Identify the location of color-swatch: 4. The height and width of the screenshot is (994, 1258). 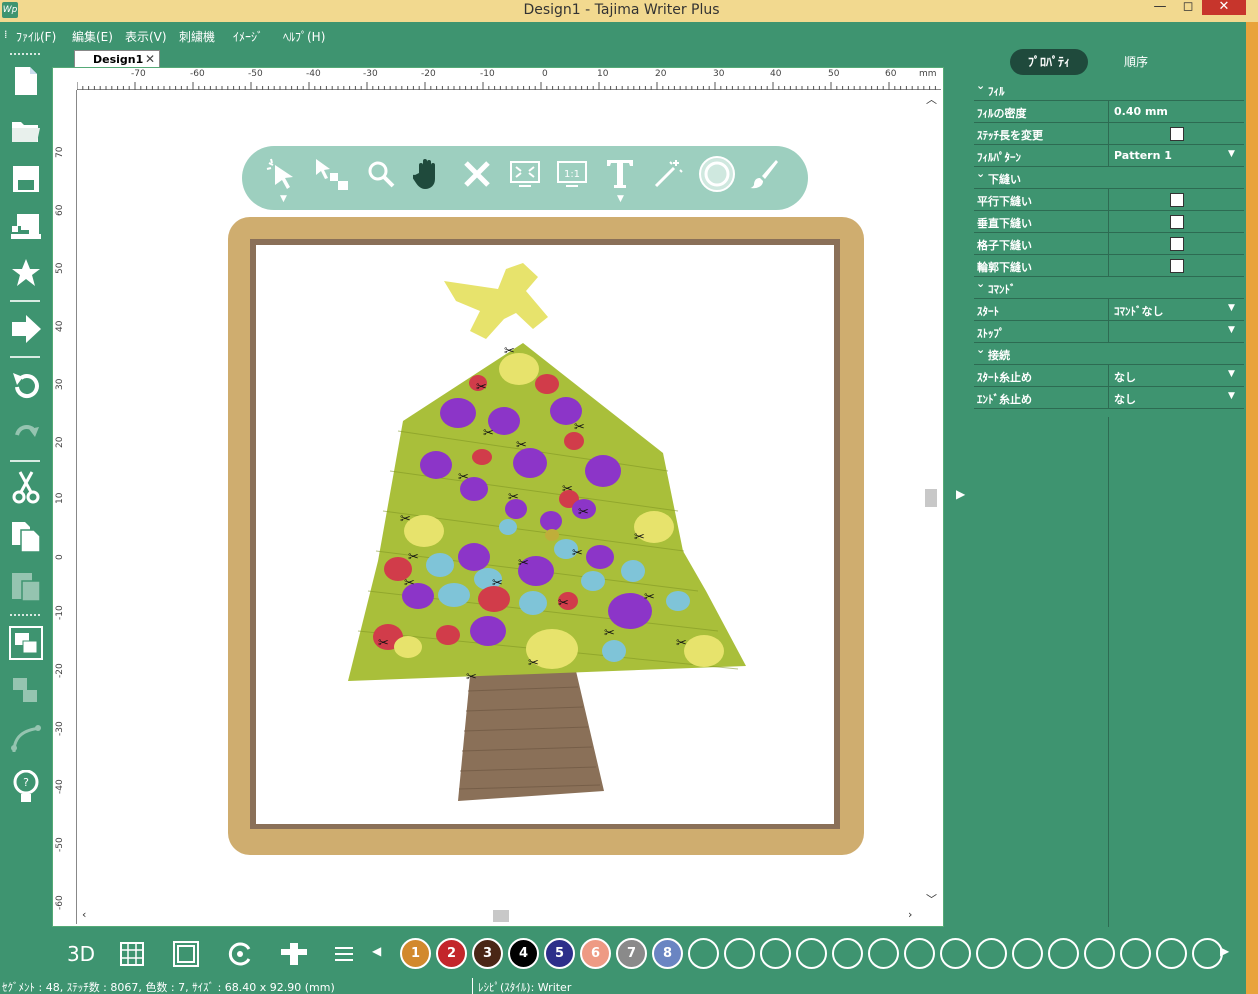
(523, 953).